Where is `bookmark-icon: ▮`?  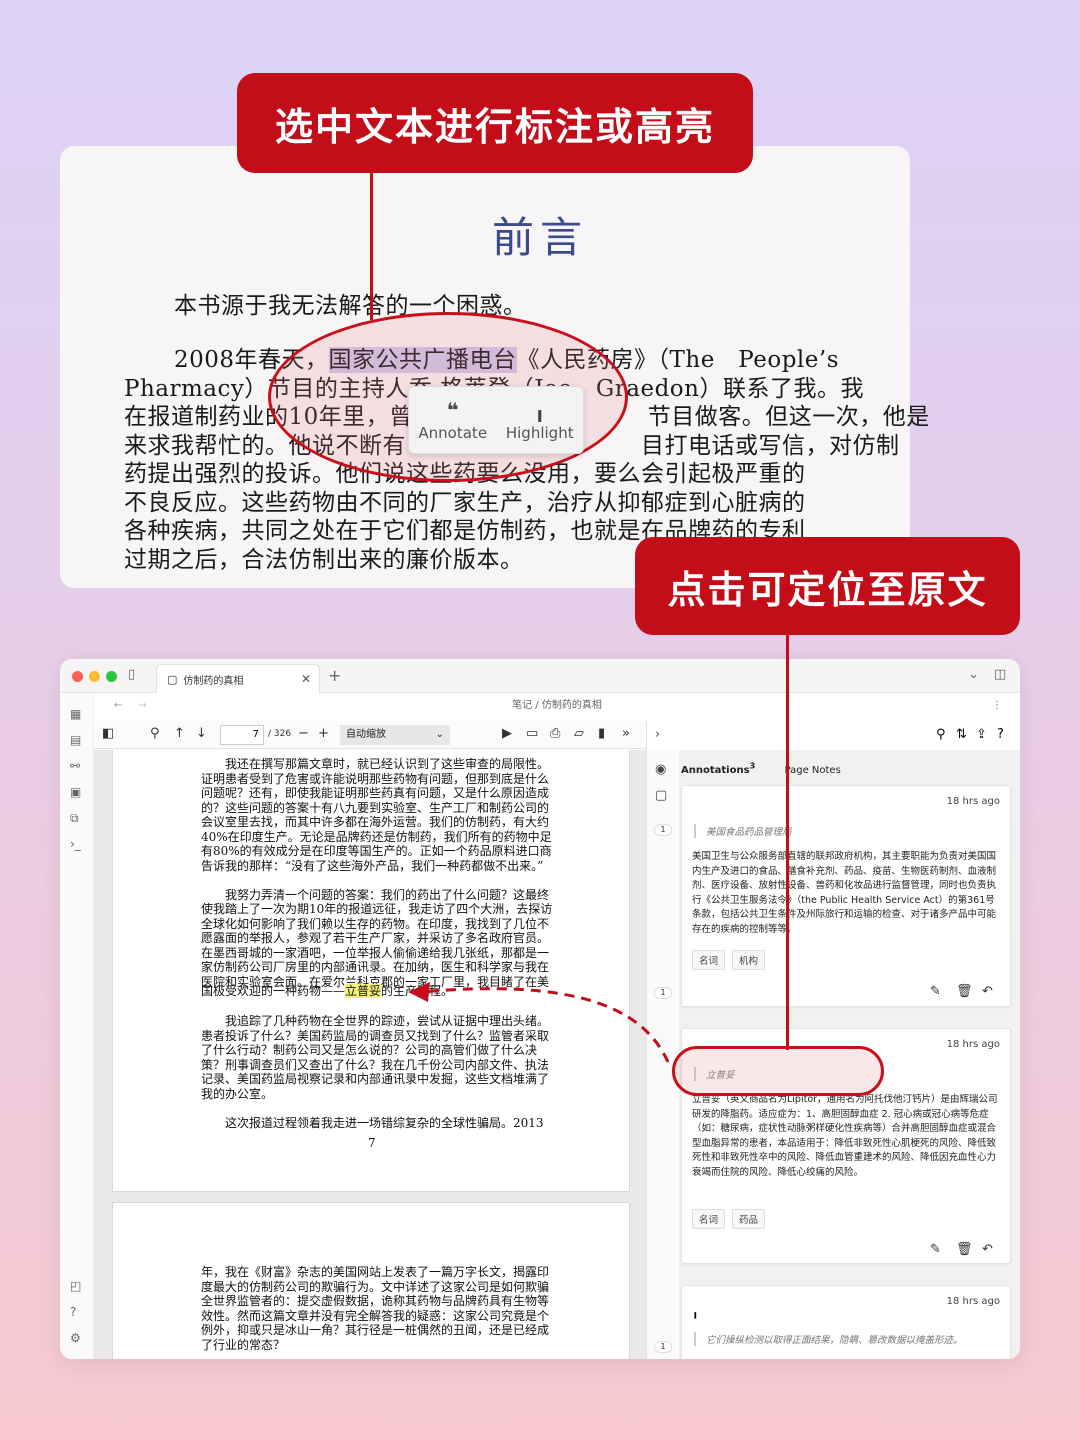 bookmark-icon: ▮ is located at coordinates (601, 733).